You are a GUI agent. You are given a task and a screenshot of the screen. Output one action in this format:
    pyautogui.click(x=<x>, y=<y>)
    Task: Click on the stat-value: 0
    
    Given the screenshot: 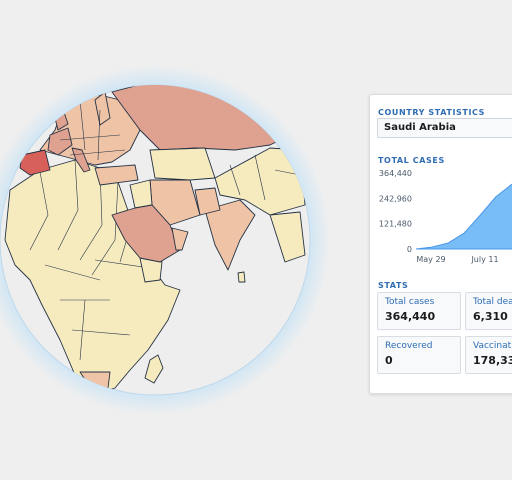 What is the action you would take?
    pyautogui.click(x=389, y=360)
    